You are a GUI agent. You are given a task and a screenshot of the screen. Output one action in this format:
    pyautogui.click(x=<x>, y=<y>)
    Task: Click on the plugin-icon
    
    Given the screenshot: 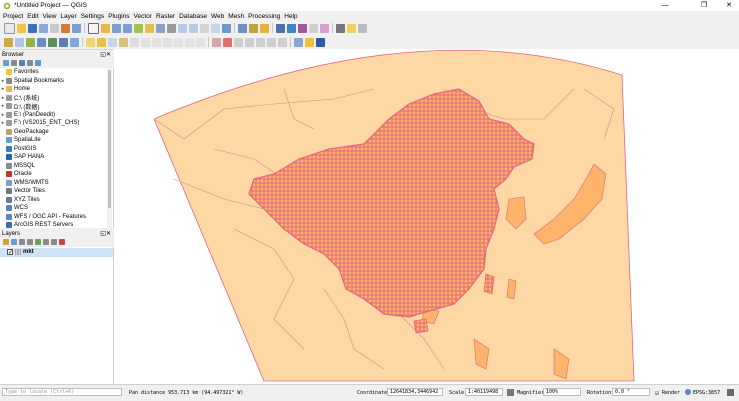 What is the action you would take?
    pyautogui.click(x=309, y=42)
    